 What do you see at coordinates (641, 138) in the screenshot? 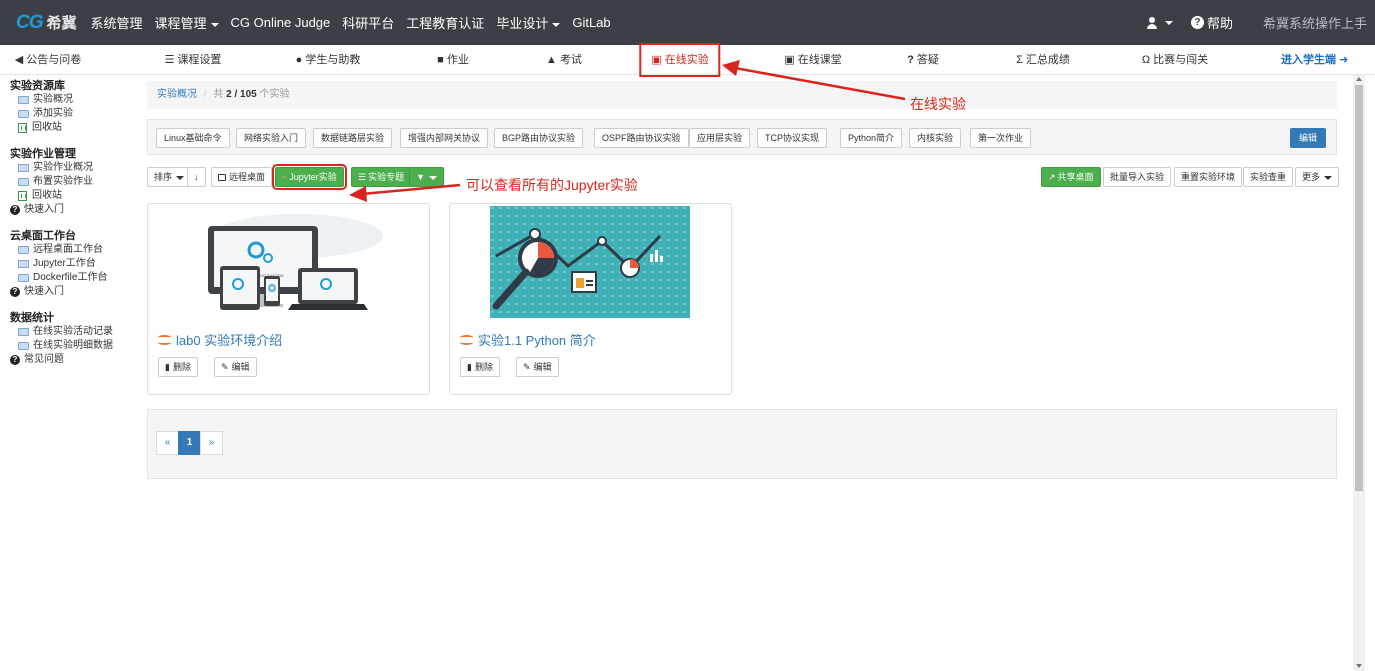
I see `tag-ospf: OSPF路由协议实验` at bounding box center [641, 138].